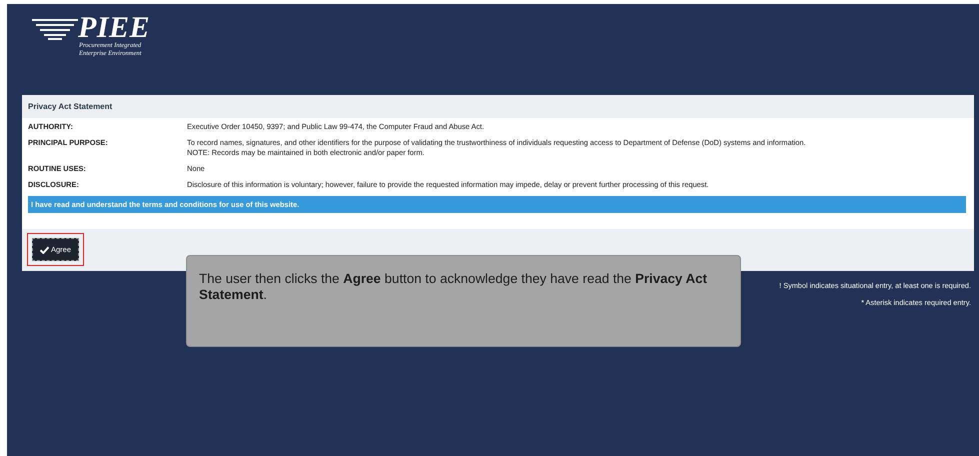  Describe the element at coordinates (498, 106) in the screenshot. I see `panel-heading: Privacy Act Statement` at that location.